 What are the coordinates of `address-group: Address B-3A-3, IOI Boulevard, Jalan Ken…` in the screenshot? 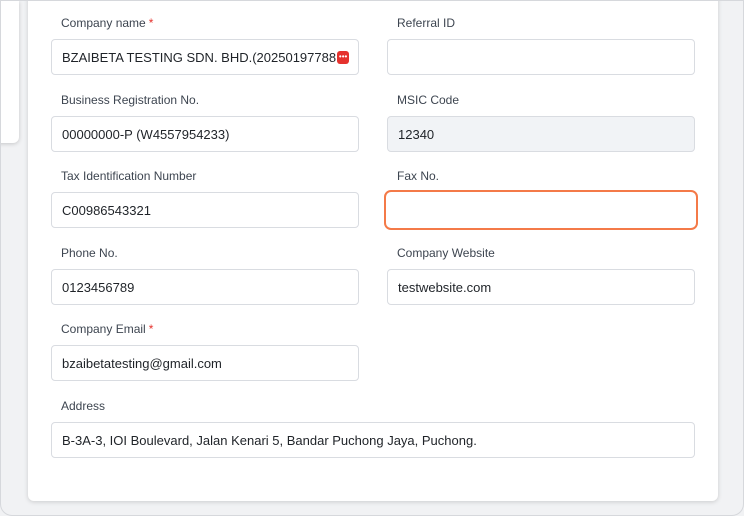 It's located at (373, 428).